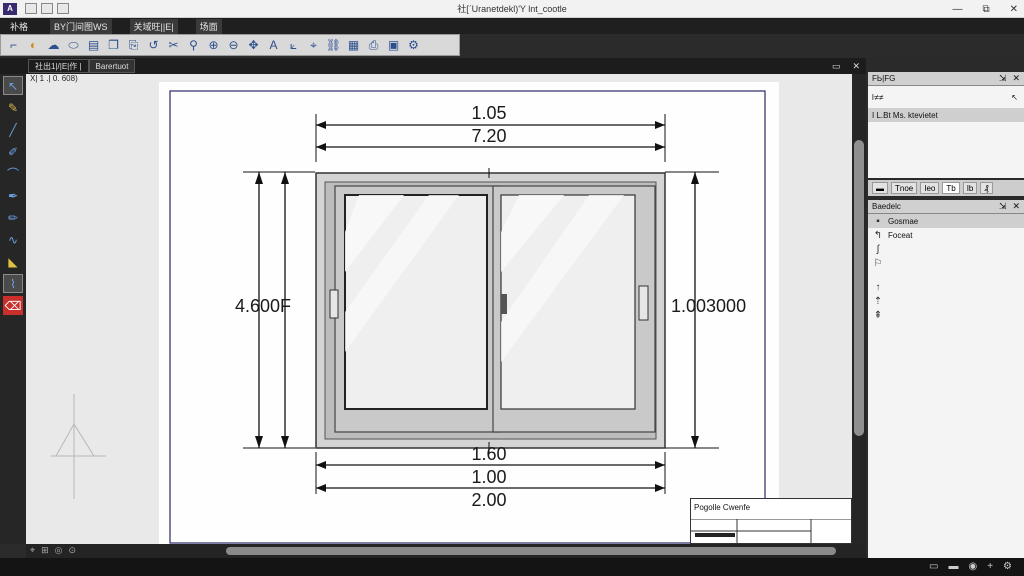 The width and height of the screenshot is (1024, 576). I want to click on polyline-tool-icon: ⌇, so click(13, 283).